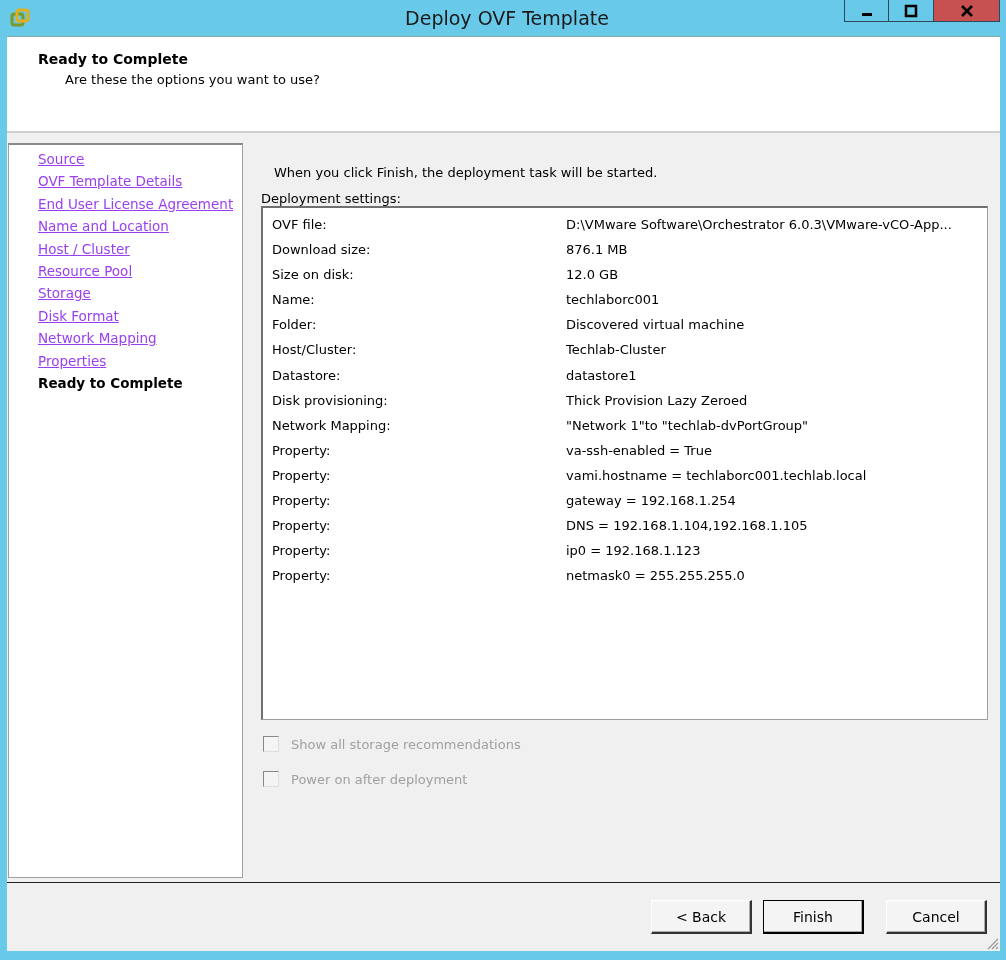 The image size is (1006, 960). I want to click on setting-name: Network Mapping:, so click(332, 425).